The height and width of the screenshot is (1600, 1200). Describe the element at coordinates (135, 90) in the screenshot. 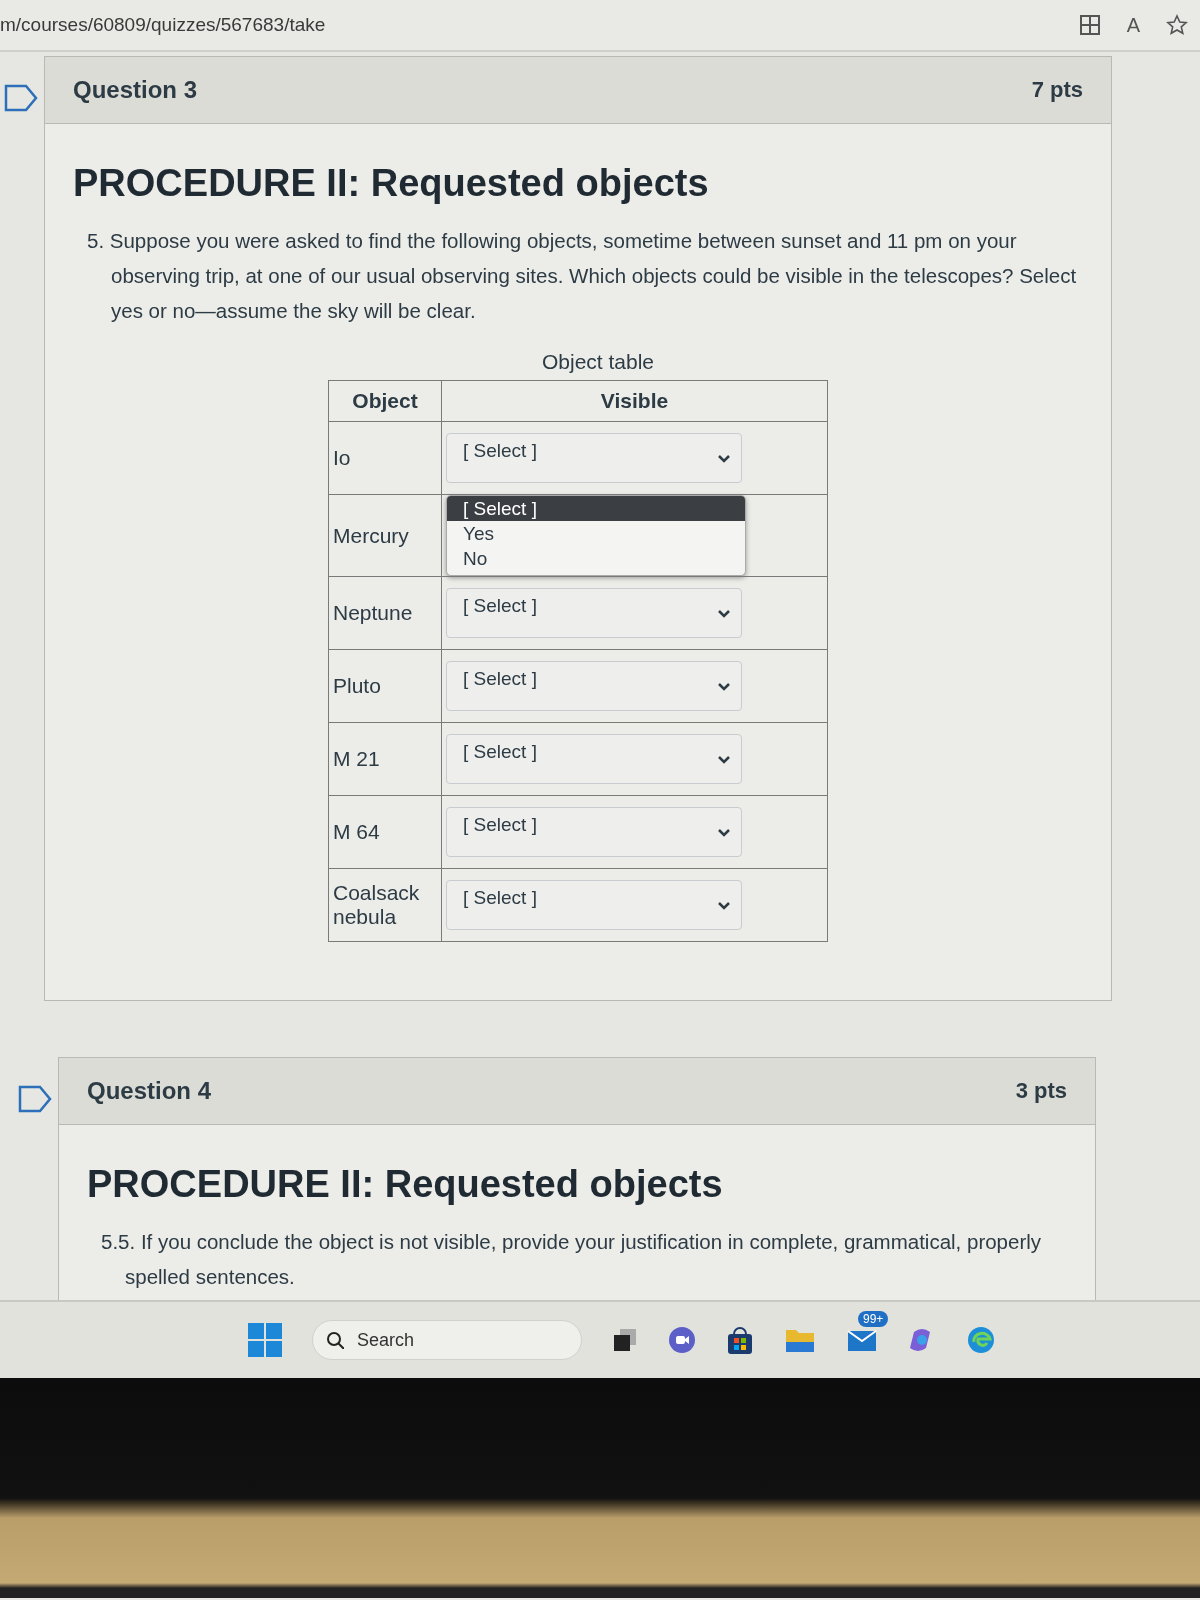

I see `question-title: Question 3` at that location.